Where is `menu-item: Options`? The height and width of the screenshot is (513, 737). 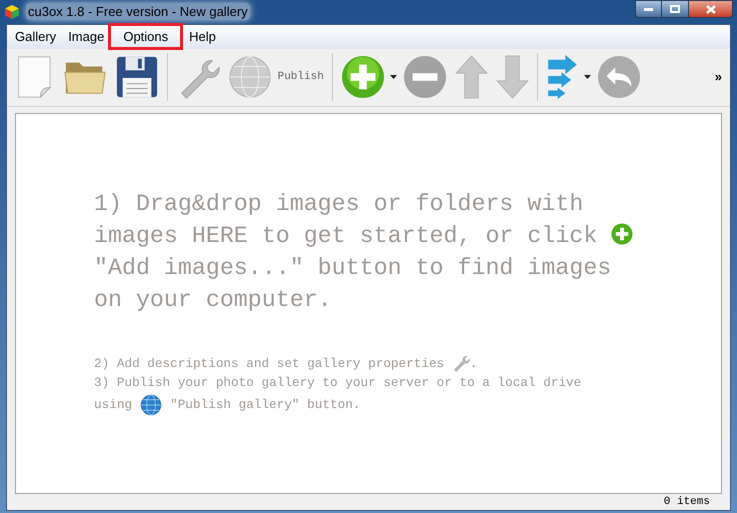 menu-item: Options is located at coordinates (146, 36).